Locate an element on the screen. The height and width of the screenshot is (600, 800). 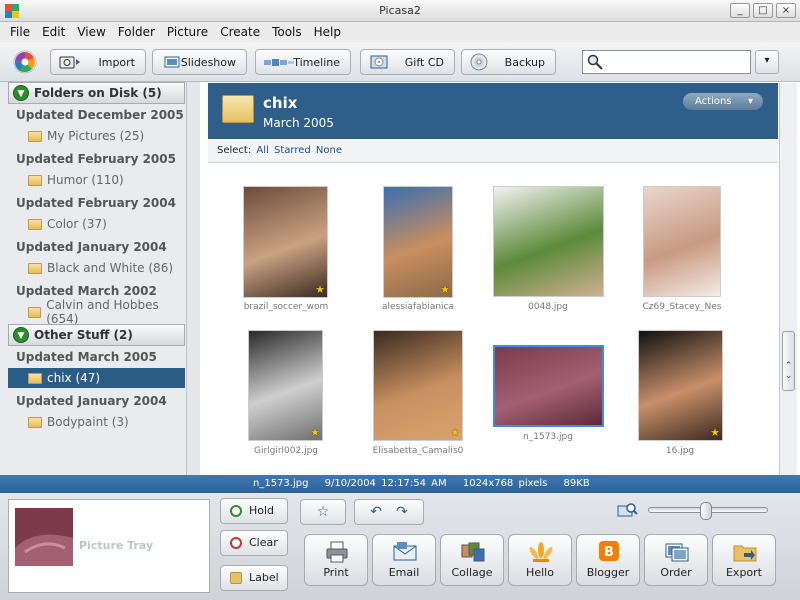
picture-tray-label: Picture Tray is located at coordinates (116, 545).